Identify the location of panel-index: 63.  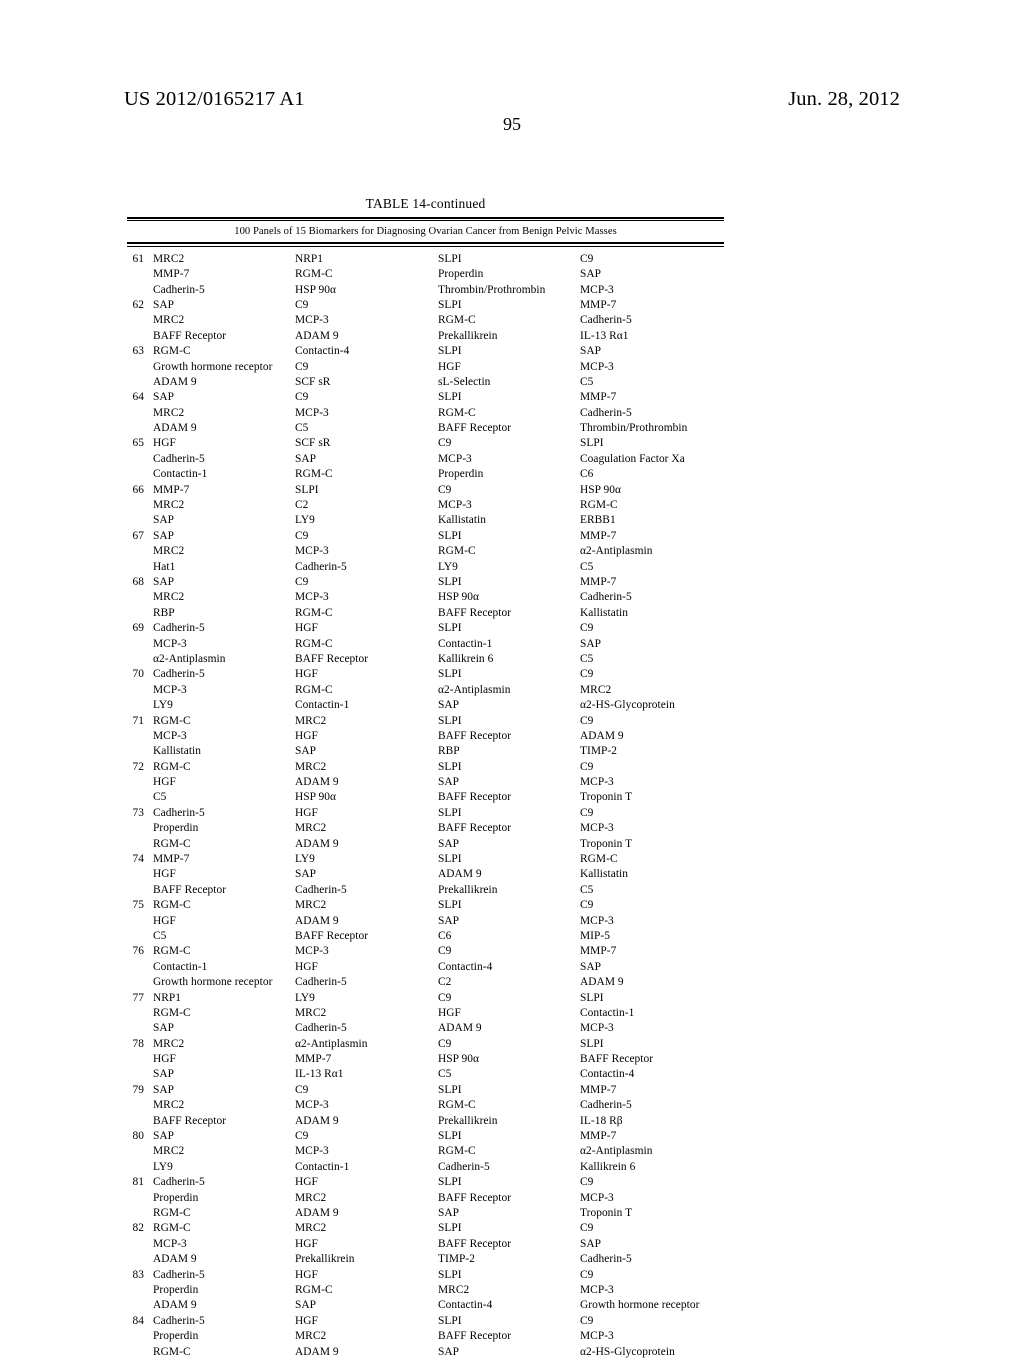
(138, 351).